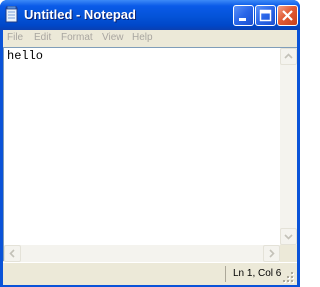  I want to click on horizontal-scrollbar, so click(142, 253).